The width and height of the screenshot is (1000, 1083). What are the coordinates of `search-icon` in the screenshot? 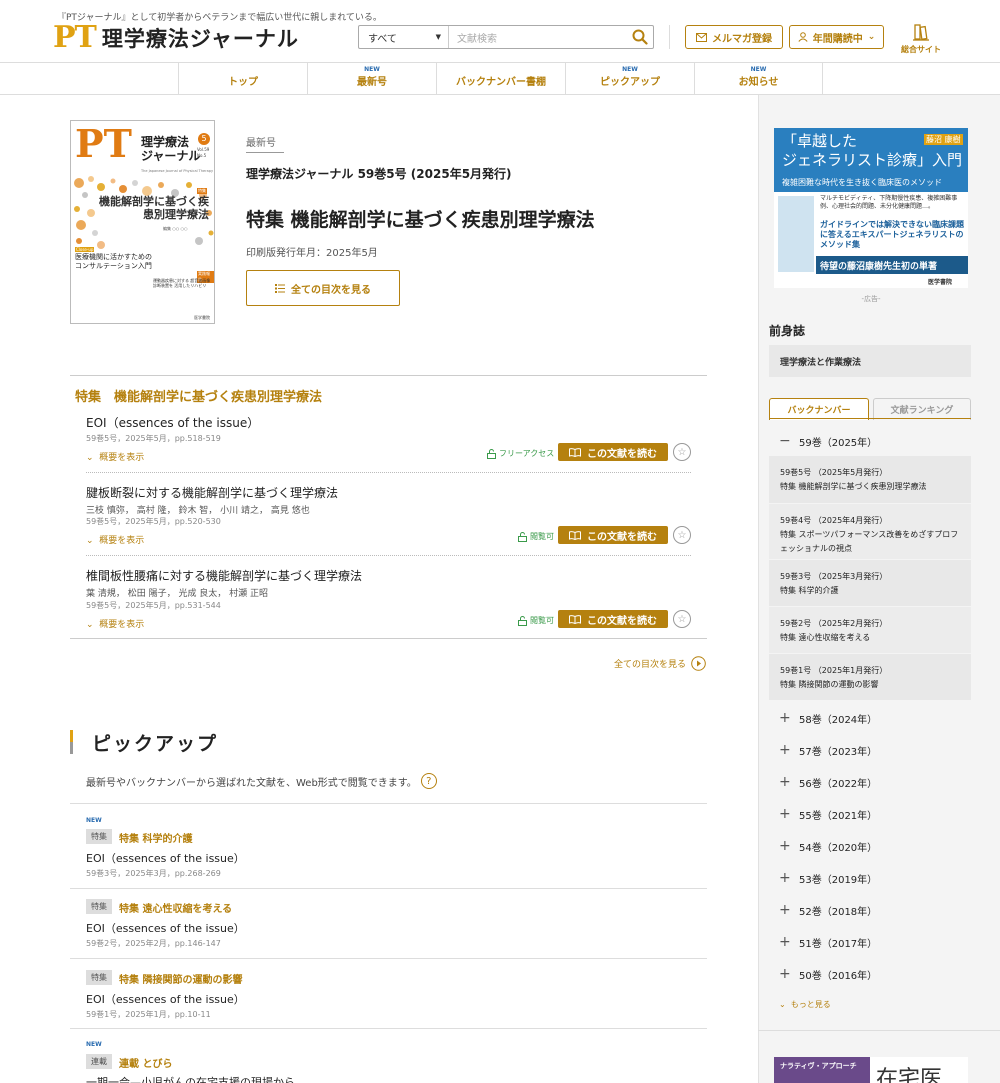 It's located at (640, 37).